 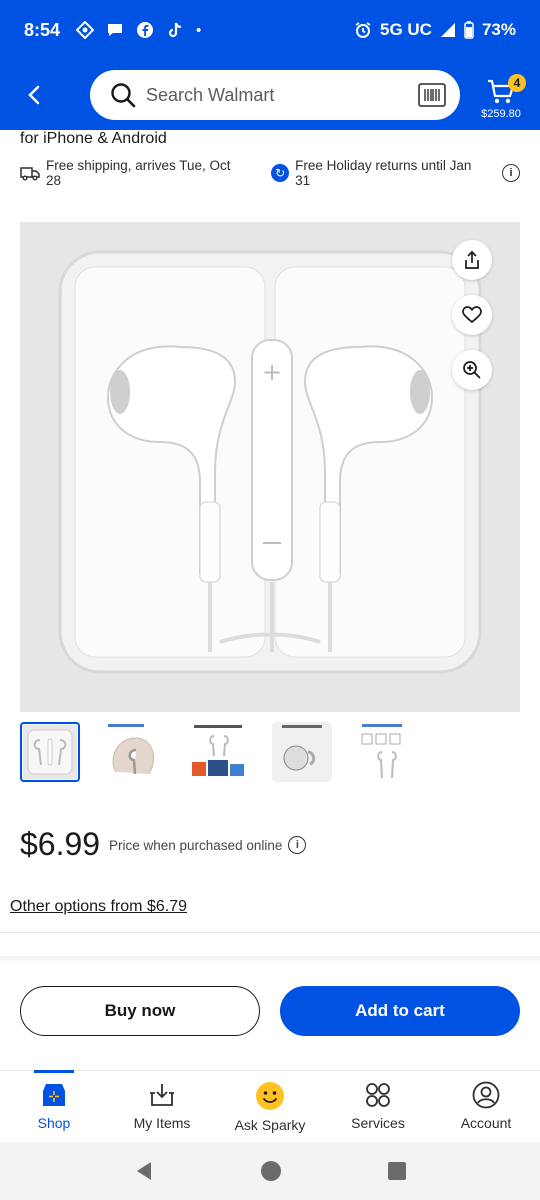 I want to click on app-notification-icon, so click(x=85, y=30).